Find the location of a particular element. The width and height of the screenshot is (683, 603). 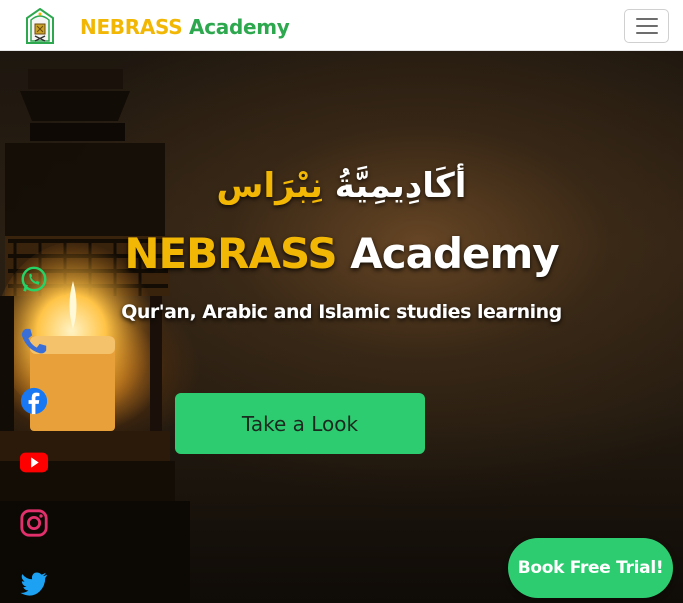

brand-name: NEBRASS Academy is located at coordinates (185, 27).